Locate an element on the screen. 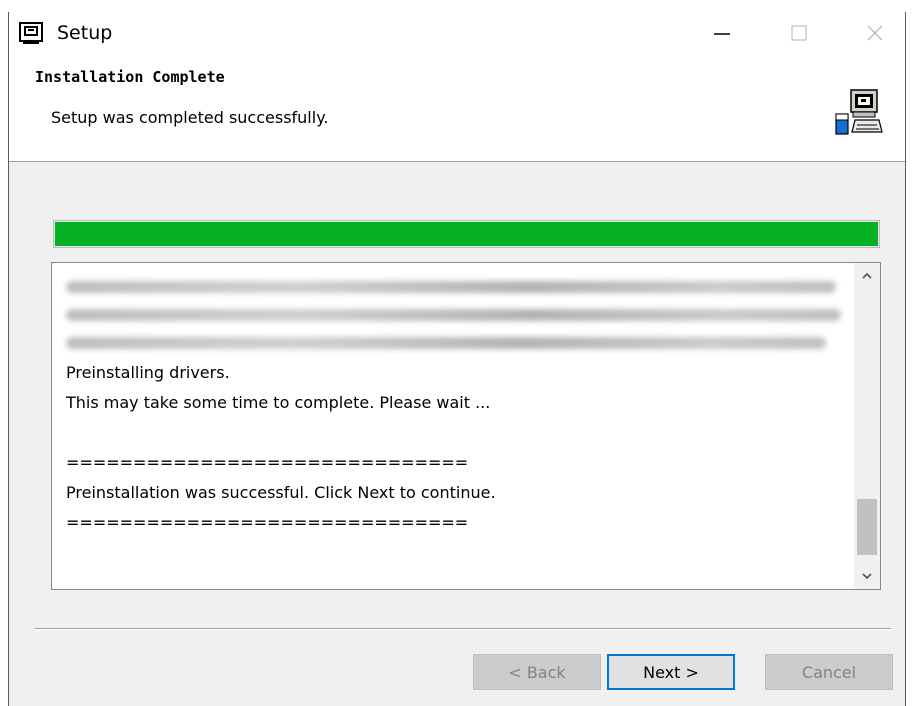 Image resolution: width=914 pixels, height=706 pixels. scroll-up-button is located at coordinates (867, 276).